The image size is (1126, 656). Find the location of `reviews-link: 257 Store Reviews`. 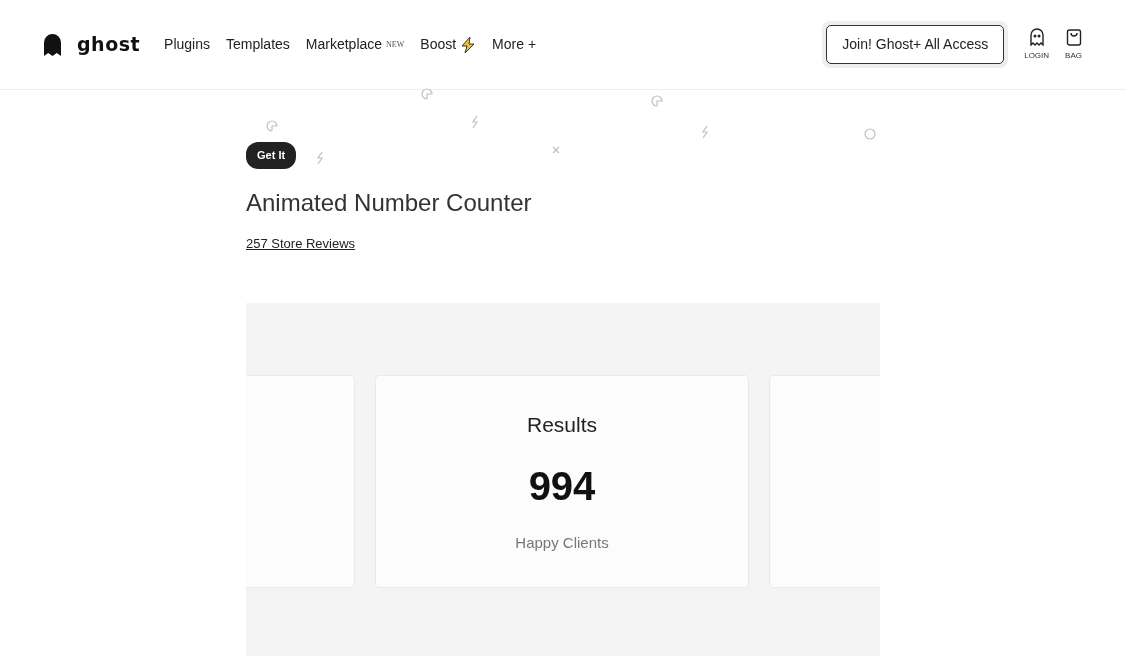

reviews-link: 257 Store Reviews is located at coordinates (301, 244).